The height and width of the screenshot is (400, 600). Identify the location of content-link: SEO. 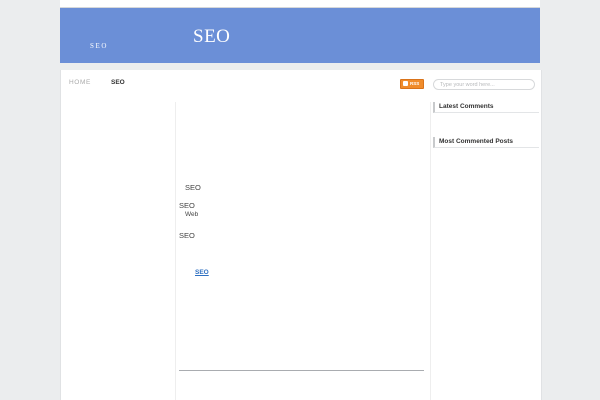
(210, 272).